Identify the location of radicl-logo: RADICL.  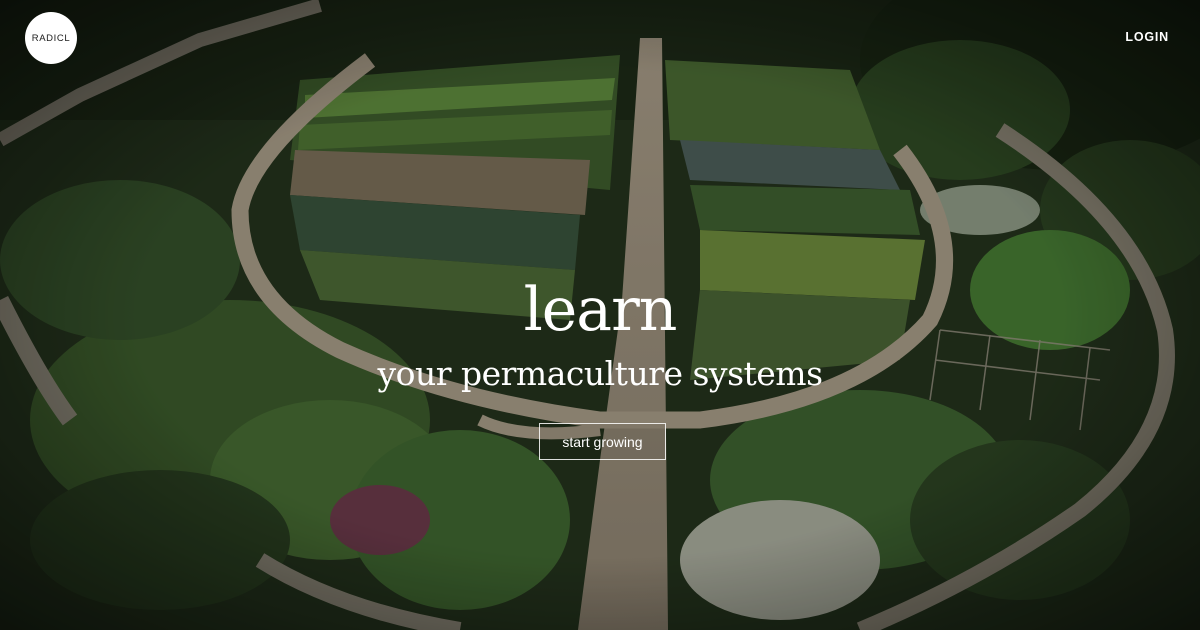
(51, 38).